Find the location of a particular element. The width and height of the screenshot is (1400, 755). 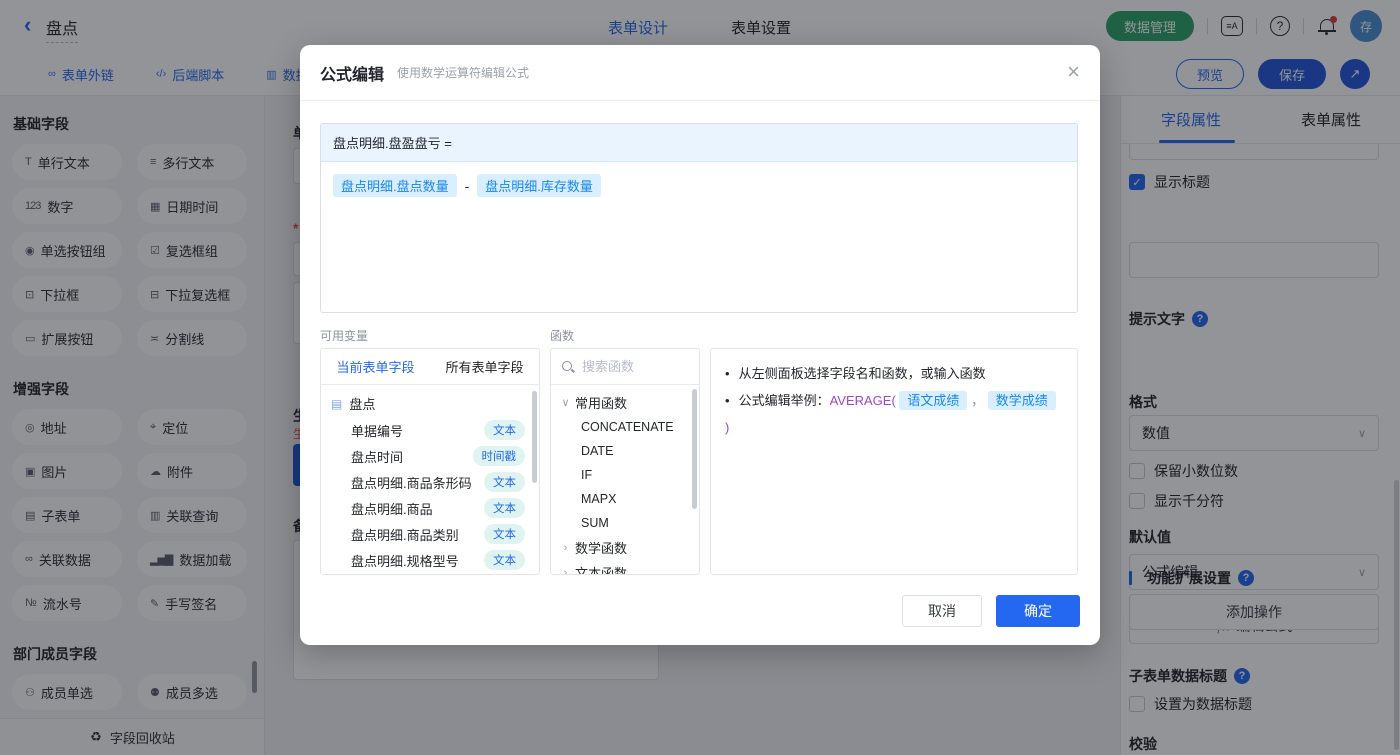

help-line-1: • 从左侧面板选择字段名和函数，或输入函数 is located at coordinates (894, 373).